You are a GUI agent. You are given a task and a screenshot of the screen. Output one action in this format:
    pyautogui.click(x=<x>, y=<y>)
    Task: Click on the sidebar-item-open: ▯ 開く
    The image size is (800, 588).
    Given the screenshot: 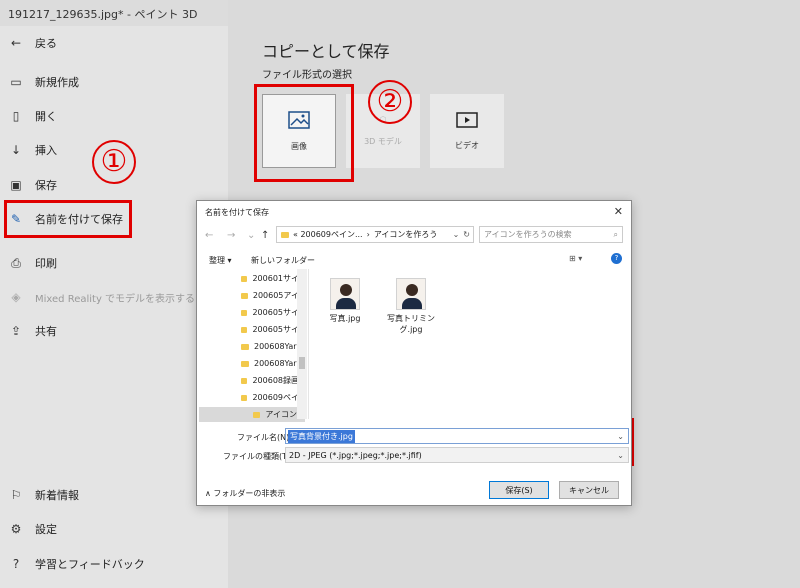 What is the action you would take?
    pyautogui.click(x=114, y=116)
    